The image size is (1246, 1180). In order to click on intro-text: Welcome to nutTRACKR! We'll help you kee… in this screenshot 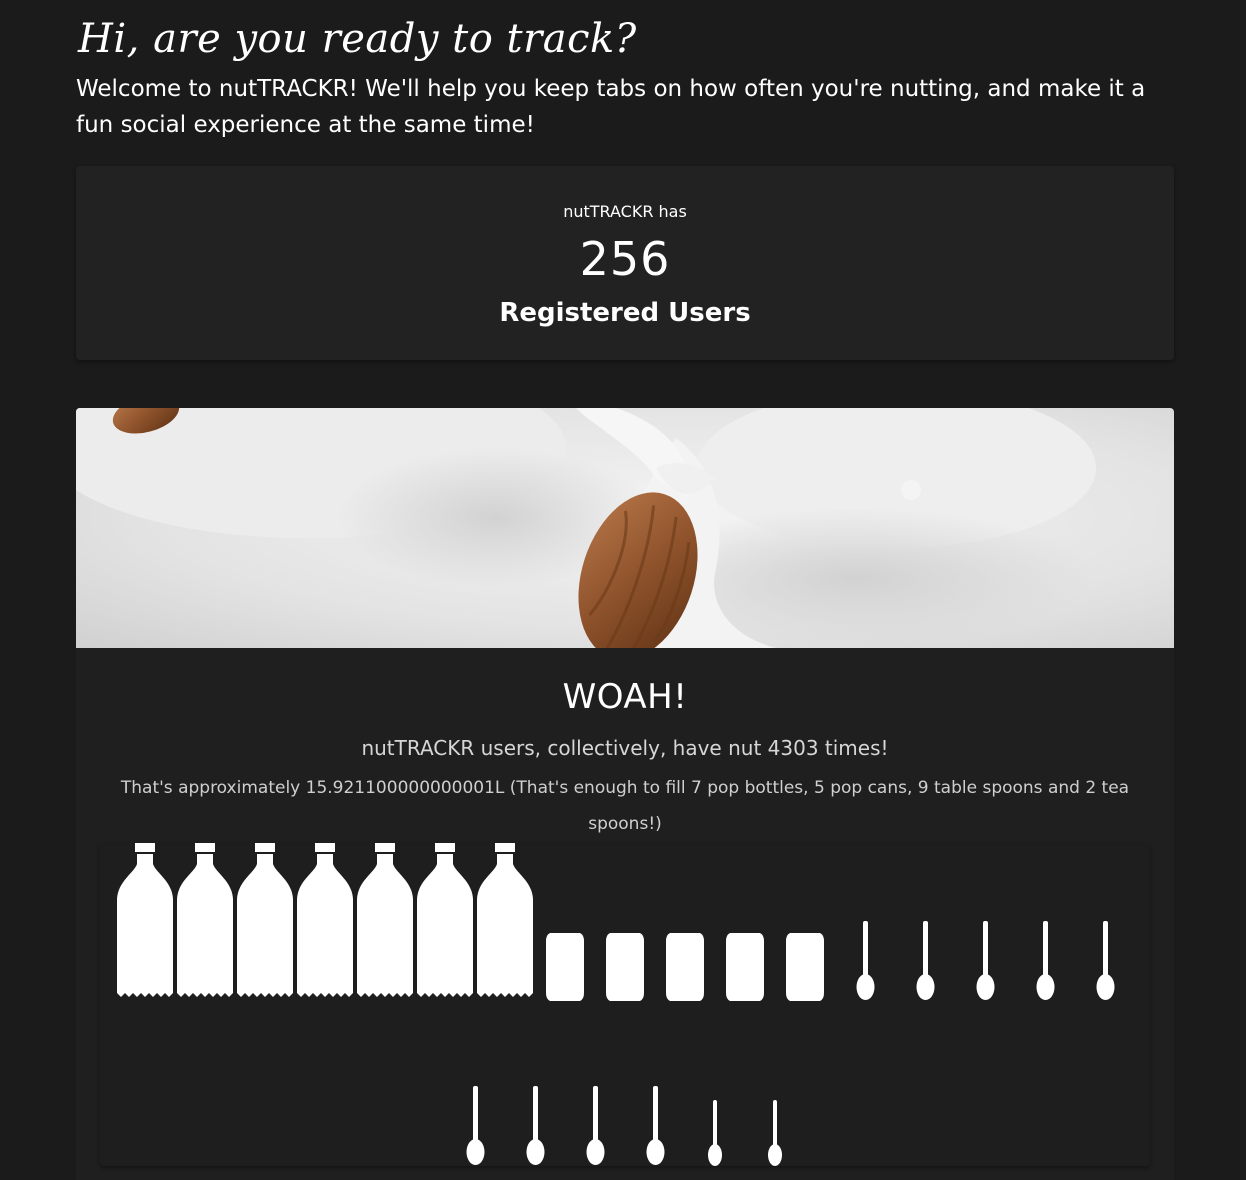, I will do `click(611, 107)`.